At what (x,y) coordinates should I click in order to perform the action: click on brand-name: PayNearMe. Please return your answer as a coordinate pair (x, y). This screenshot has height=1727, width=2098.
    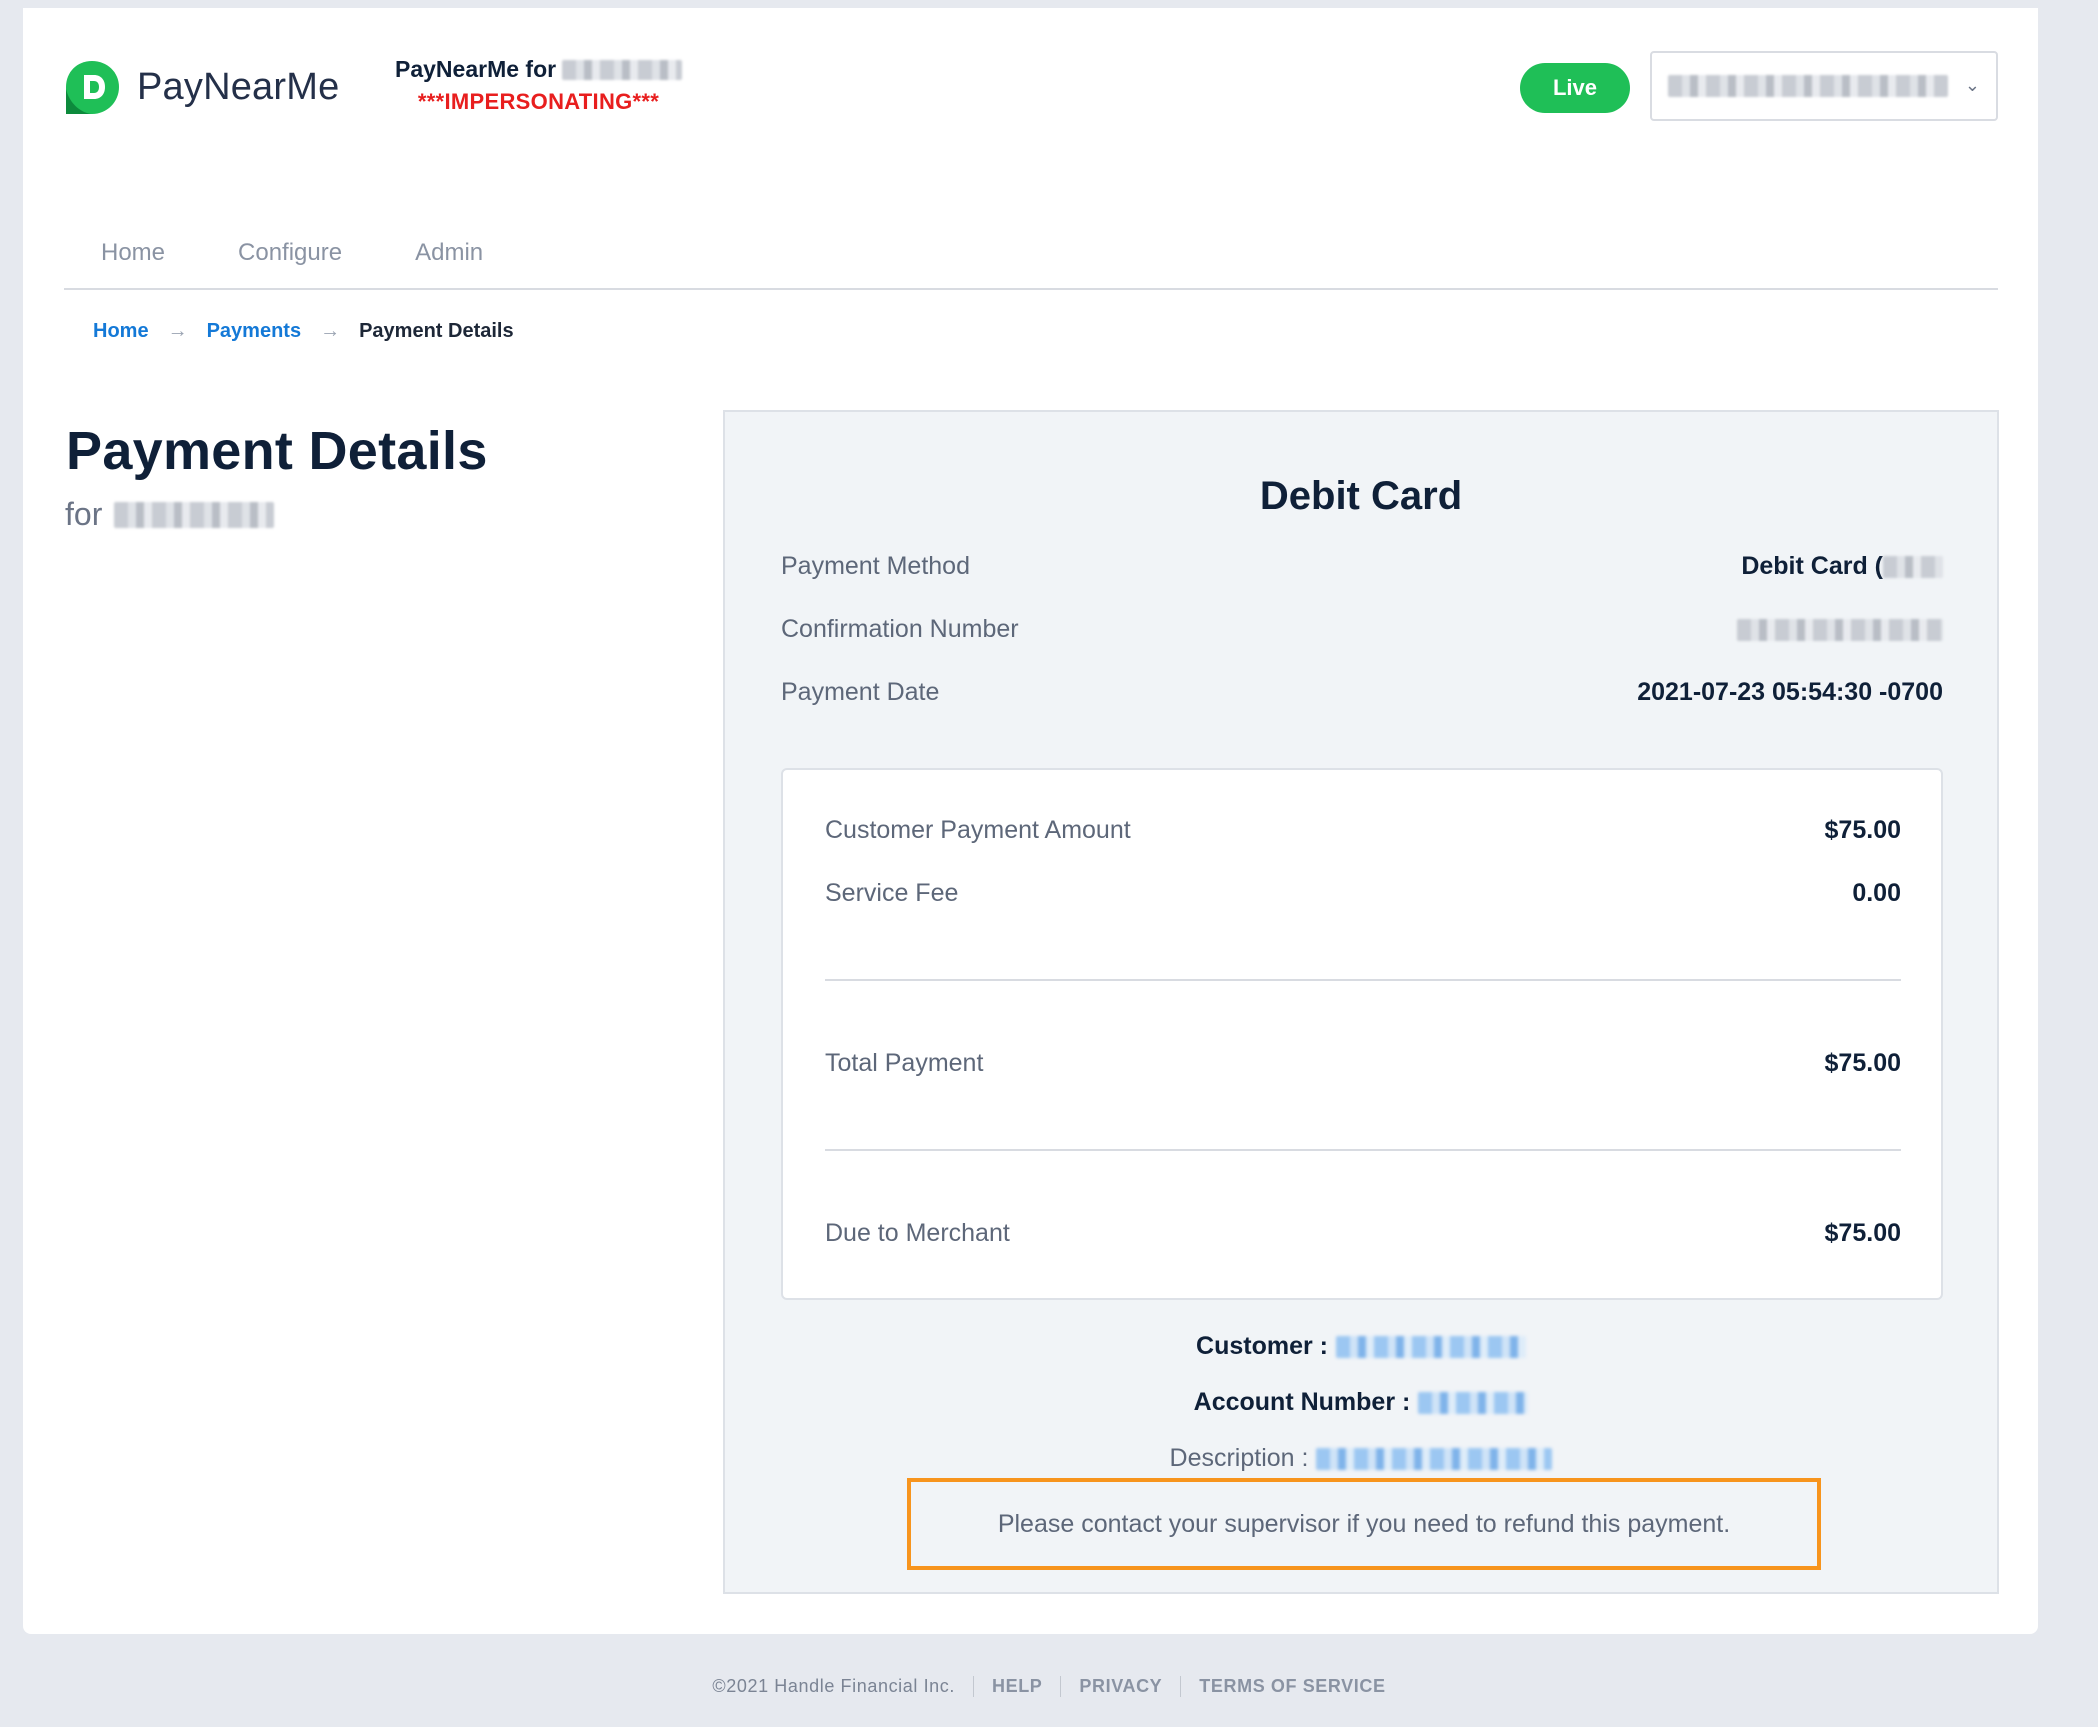
    Looking at the image, I should click on (238, 87).